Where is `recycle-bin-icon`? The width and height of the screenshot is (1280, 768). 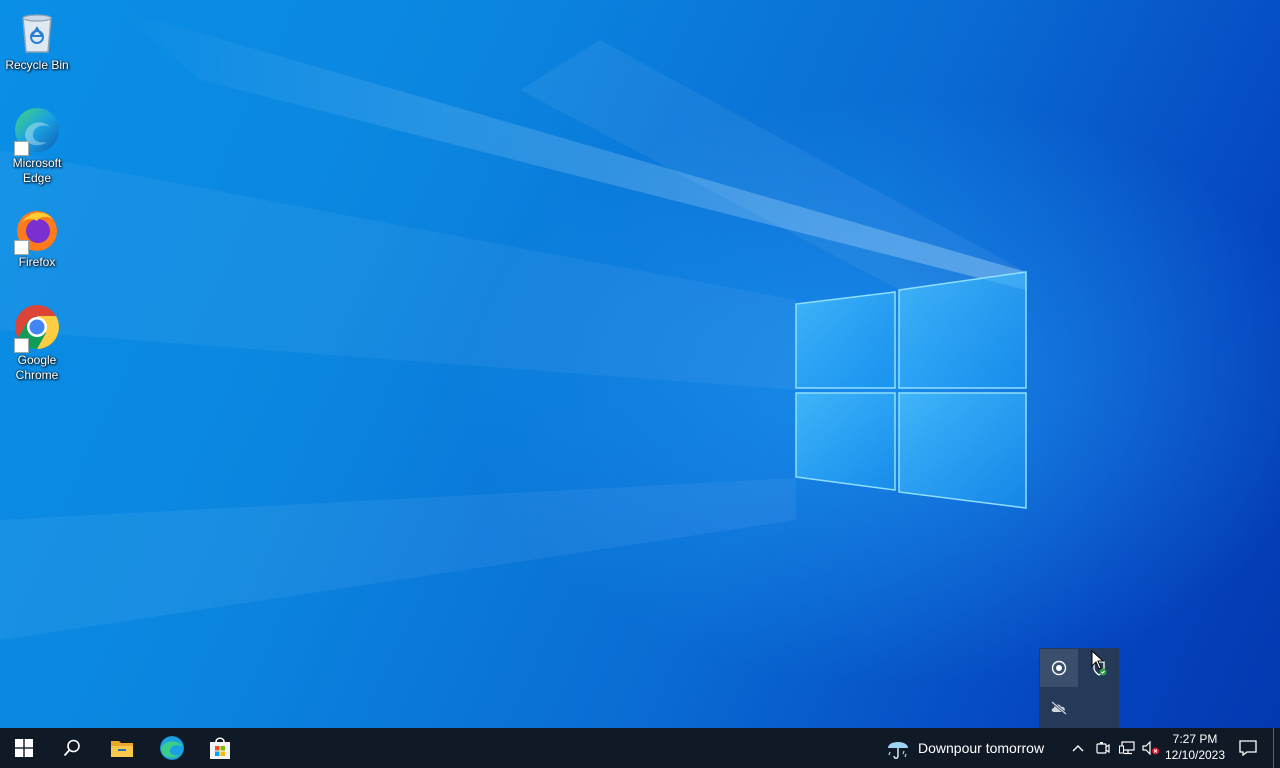
recycle-bin-icon is located at coordinates (37, 32).